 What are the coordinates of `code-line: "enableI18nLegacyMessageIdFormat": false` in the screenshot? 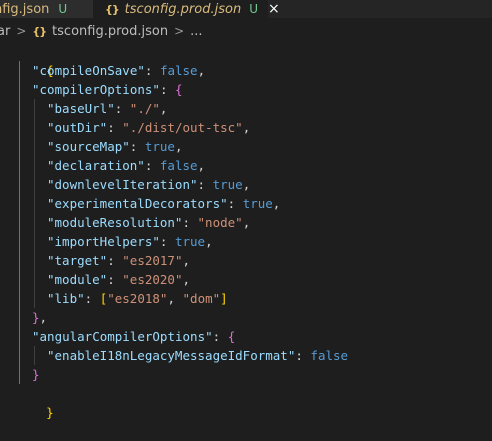 It's located at (198, 355).